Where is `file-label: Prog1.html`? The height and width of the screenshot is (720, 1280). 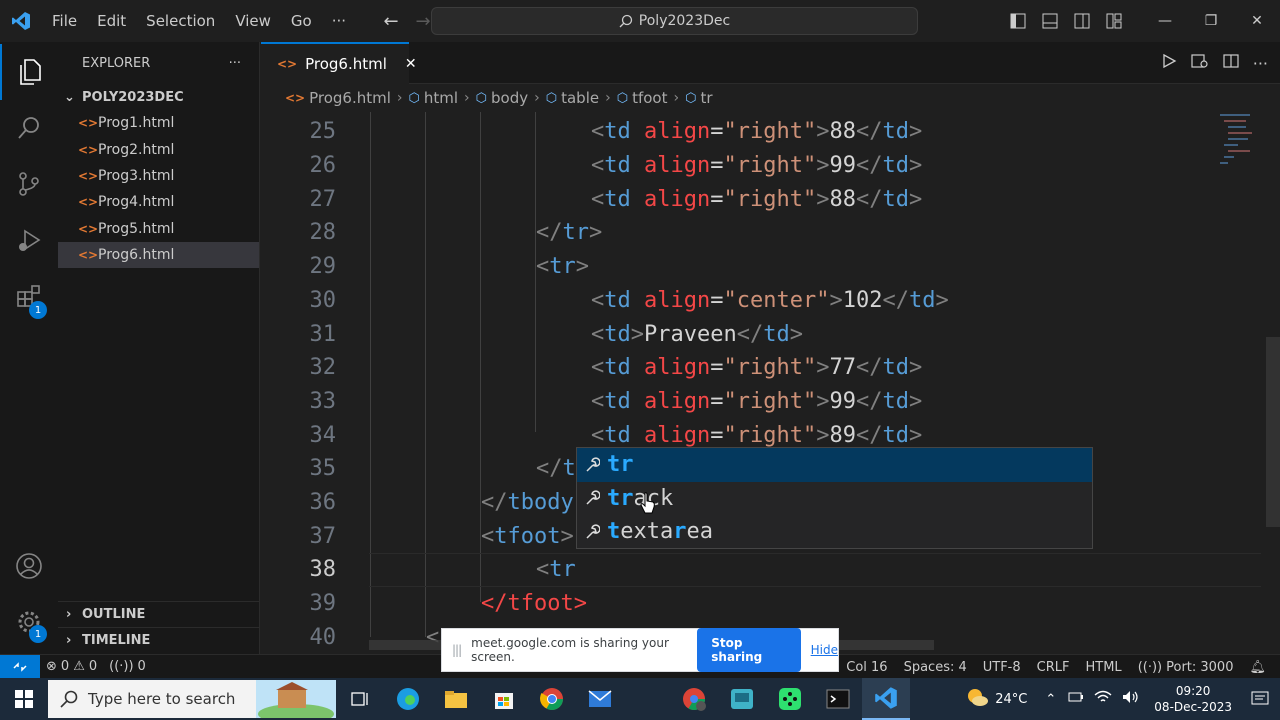 file-label: Prog1.html is located at coordinates (136, 123).